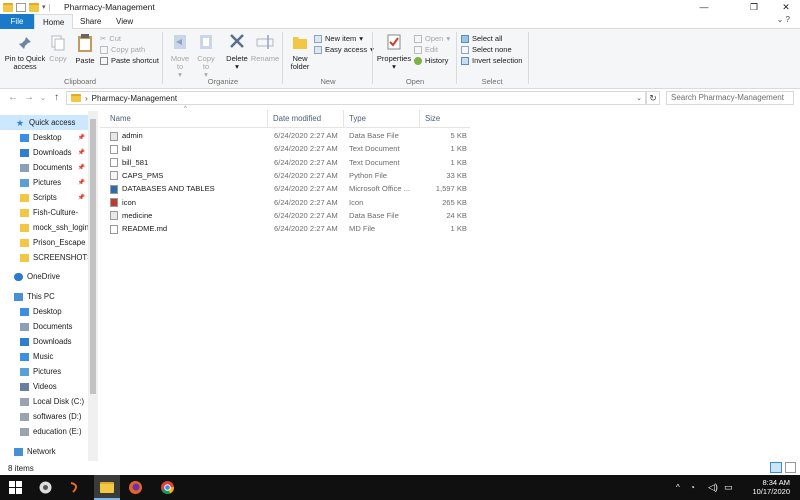 The image size is (800, 500). What do you see at coordinates (44, 451) in the screenshot?
I see `nav-network: Network` at bounding box center [44, 451].